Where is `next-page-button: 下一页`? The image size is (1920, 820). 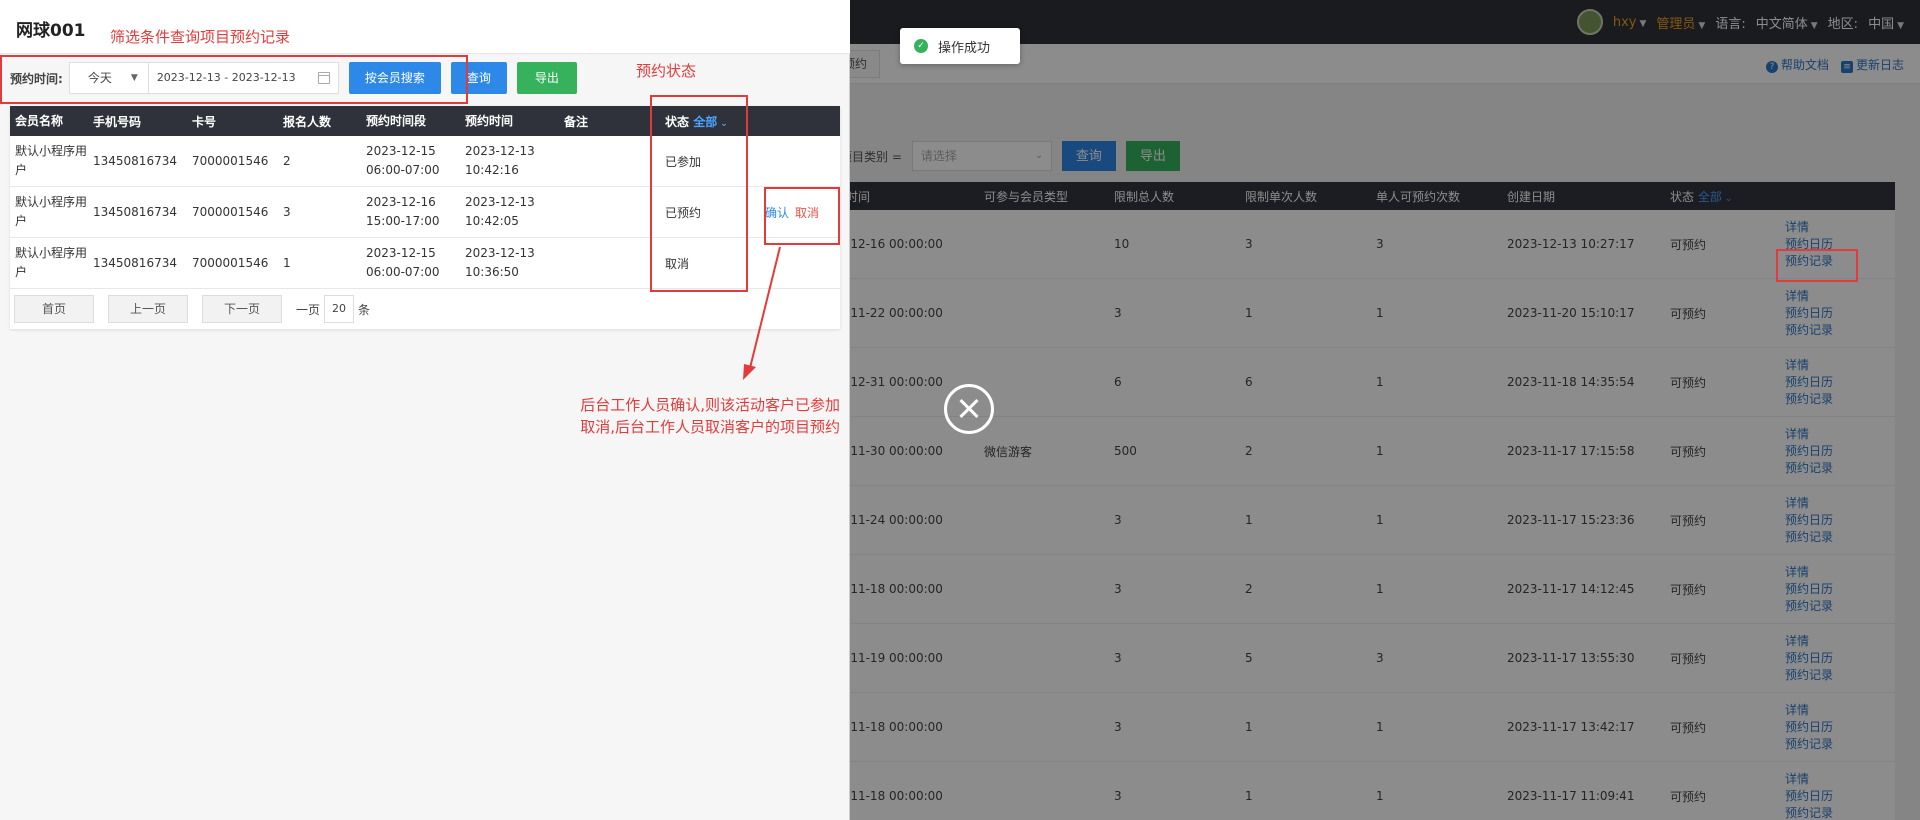 next-page-button: 下一页 is located at coordinates (242, 309).